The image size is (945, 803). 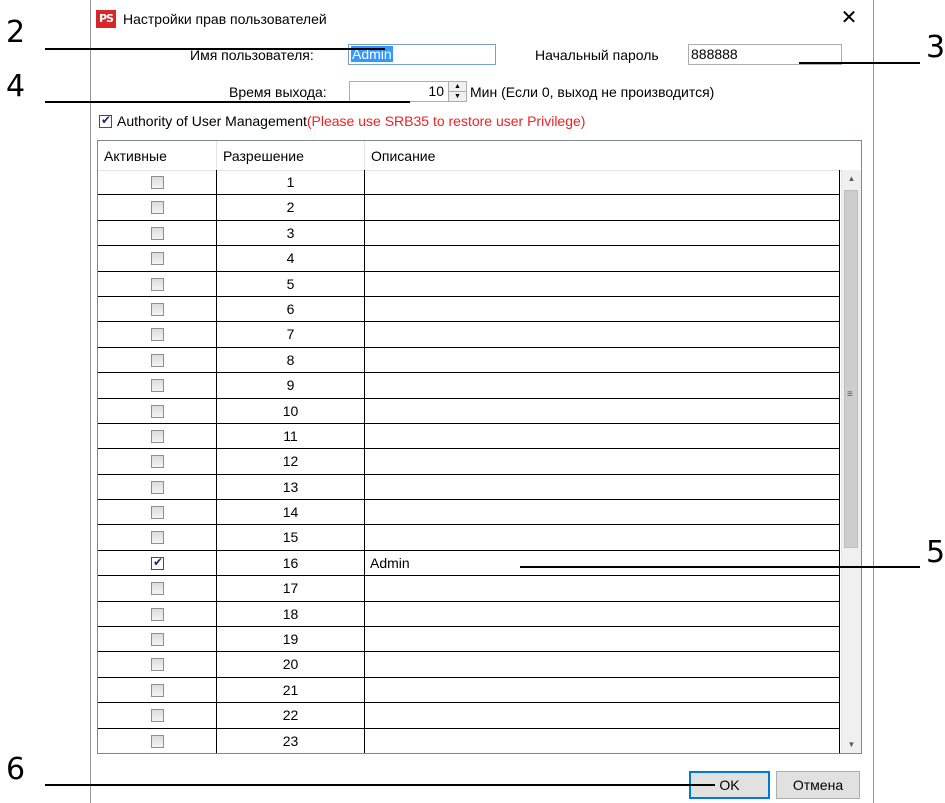 I want to click on description-cell: Admin, so click(x=602, y=563).